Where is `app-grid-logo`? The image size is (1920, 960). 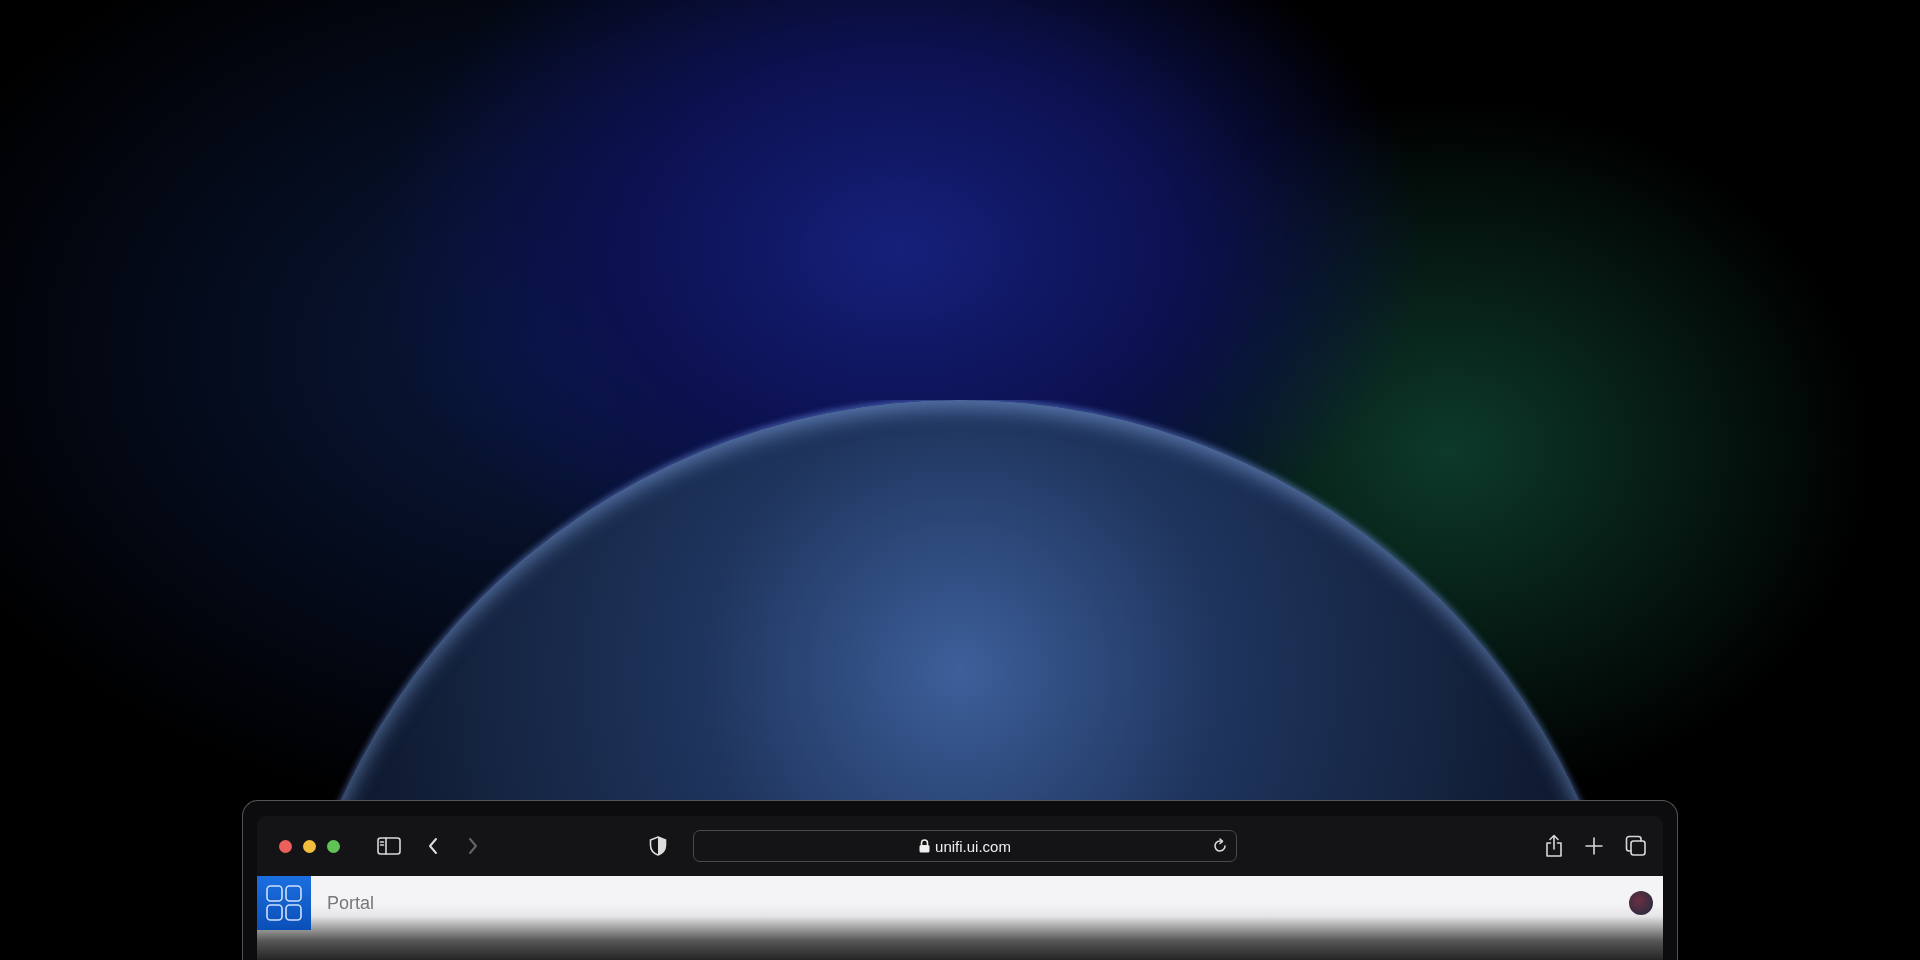
app-grid-logo is located at coordinates (284, 903).